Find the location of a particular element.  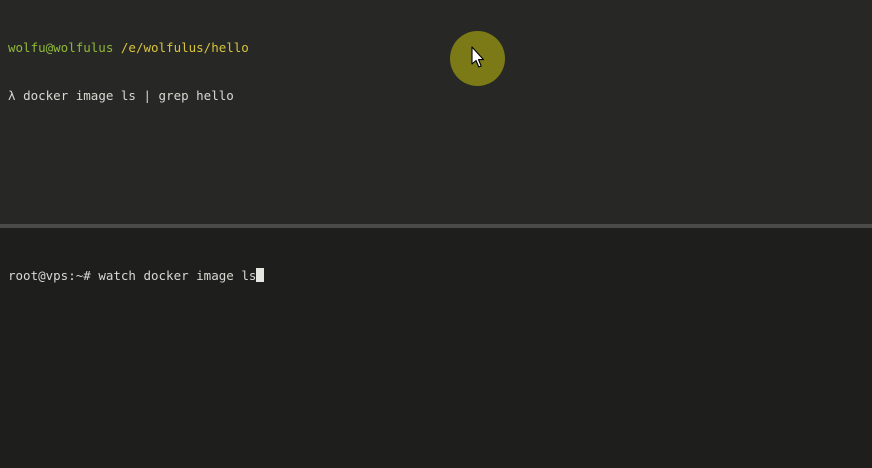

text-cursor is located at coordinates (260, 275).